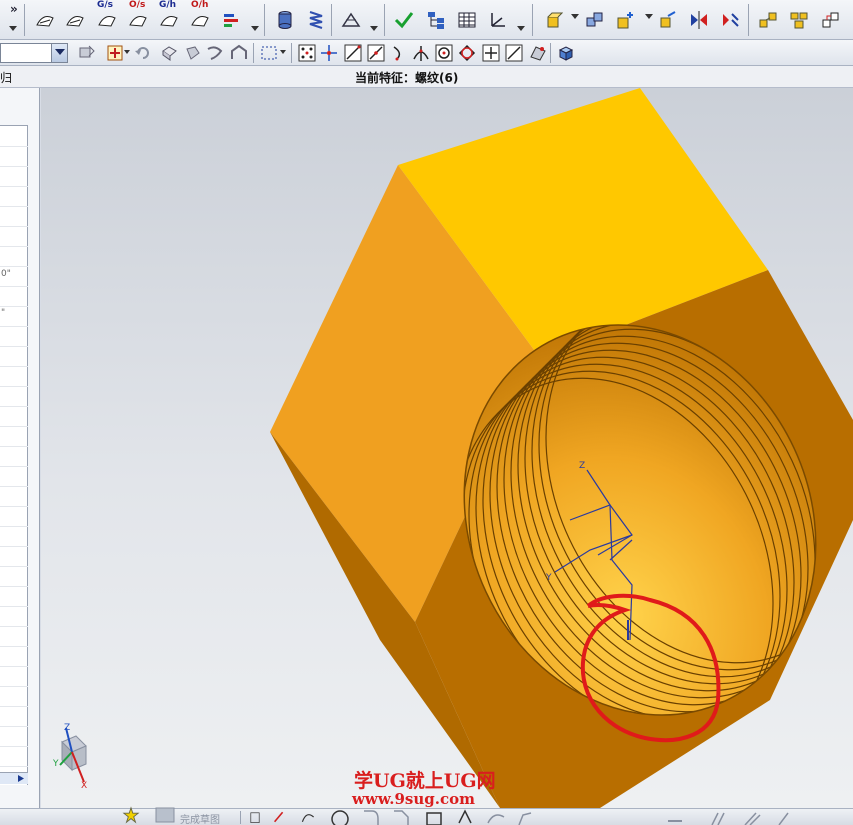 Image resolution: width=853 pixels, height=825 pixels. I want to click on snap-curve-button, so click(399, 53).